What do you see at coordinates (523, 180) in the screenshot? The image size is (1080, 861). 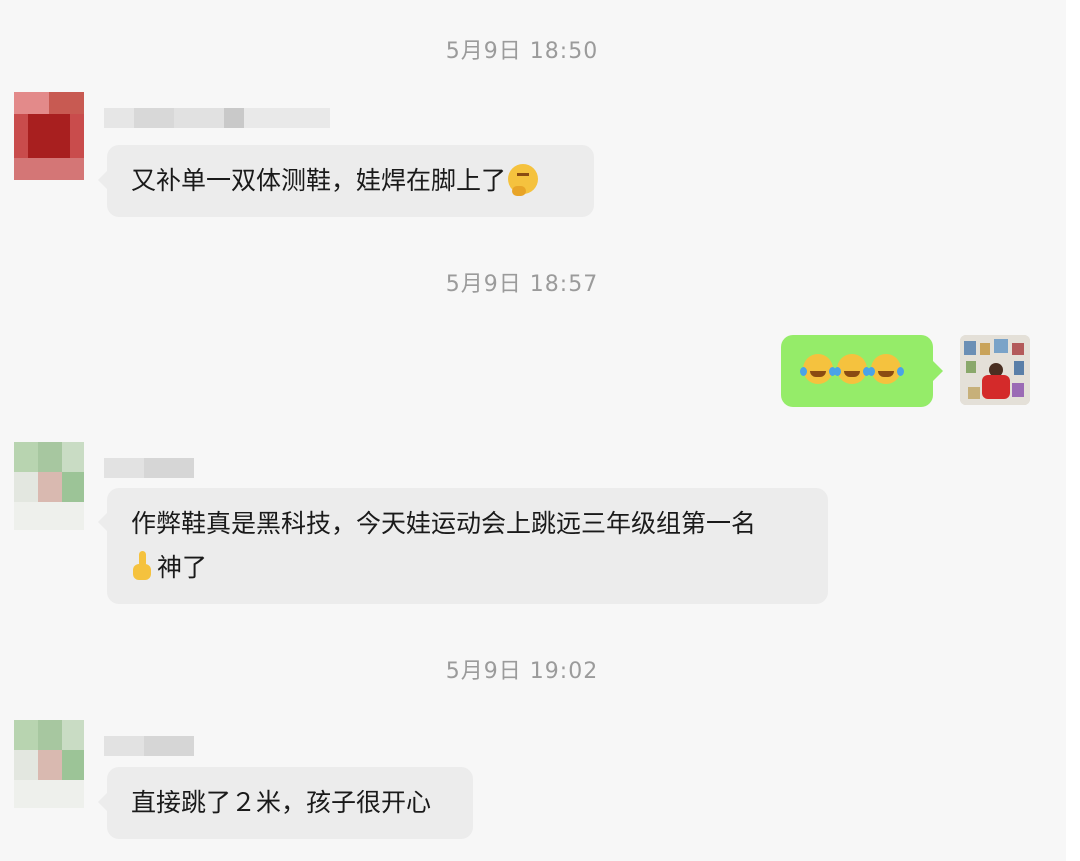 I see `thinking-face-icon` at bounding box center [523, 180].